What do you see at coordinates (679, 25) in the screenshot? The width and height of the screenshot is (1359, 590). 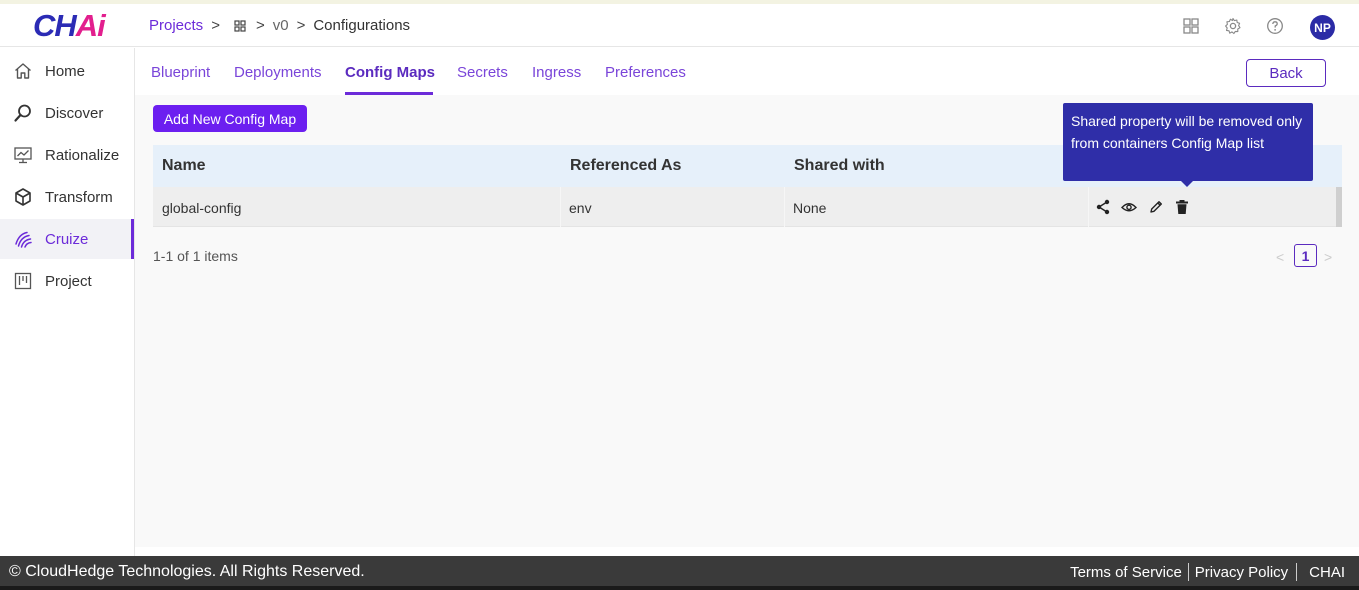 I see `app-header: CHAi Projects > > v0 > Configurations NP` at bounding box center [679, 25].